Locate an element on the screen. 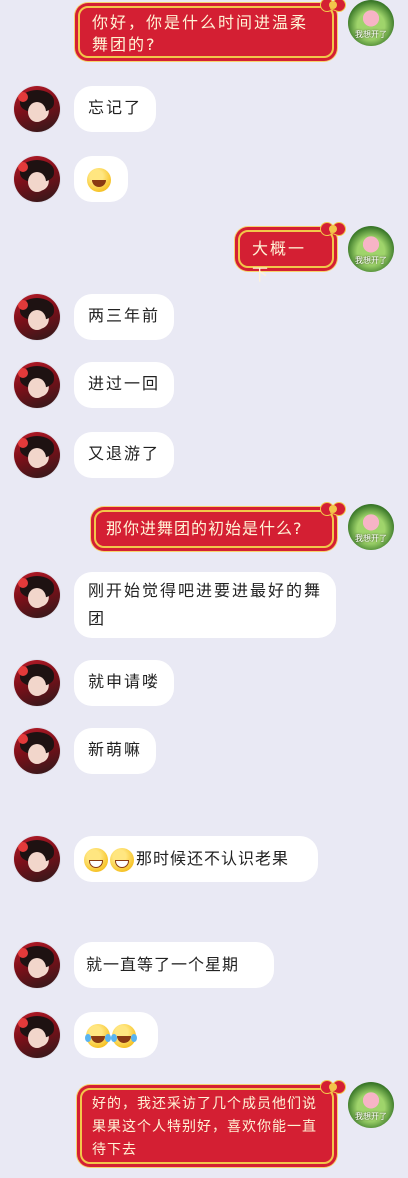 The height and width of the screenshot is (1178, 408). message-bubble-outgoing: 大概一下 is located at coordinates (293, 252).